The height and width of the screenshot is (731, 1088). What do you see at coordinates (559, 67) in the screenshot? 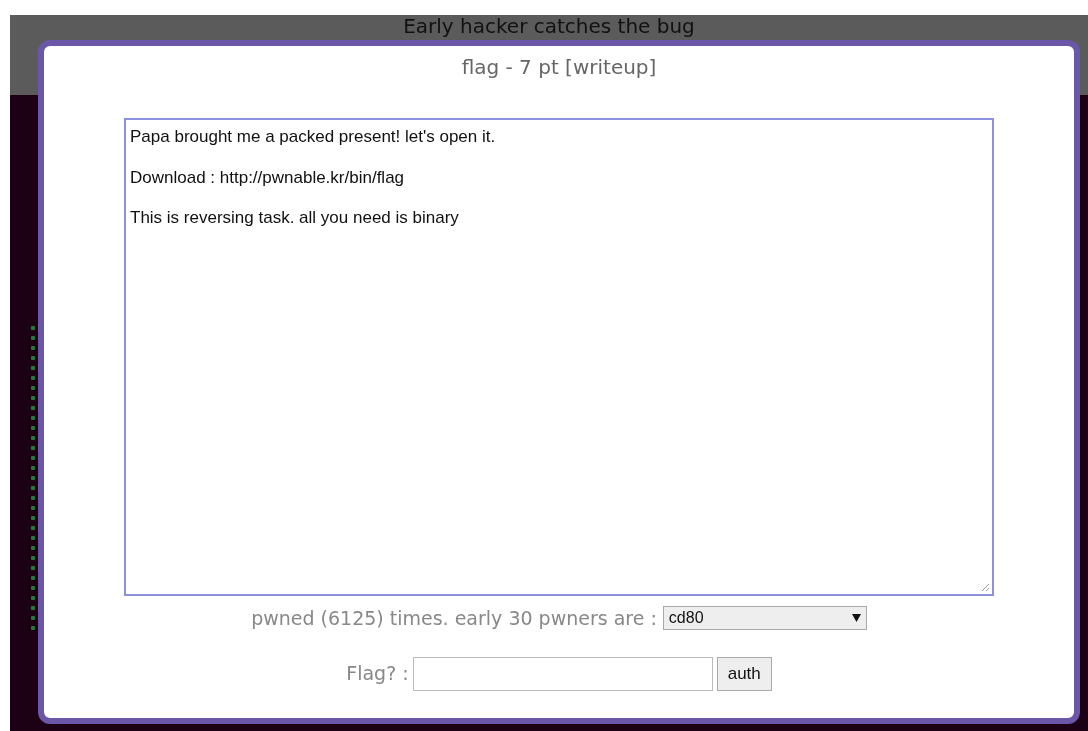
I see `modal-title: flag - 7 pt [writeup]` at bounding box center [559, 67].